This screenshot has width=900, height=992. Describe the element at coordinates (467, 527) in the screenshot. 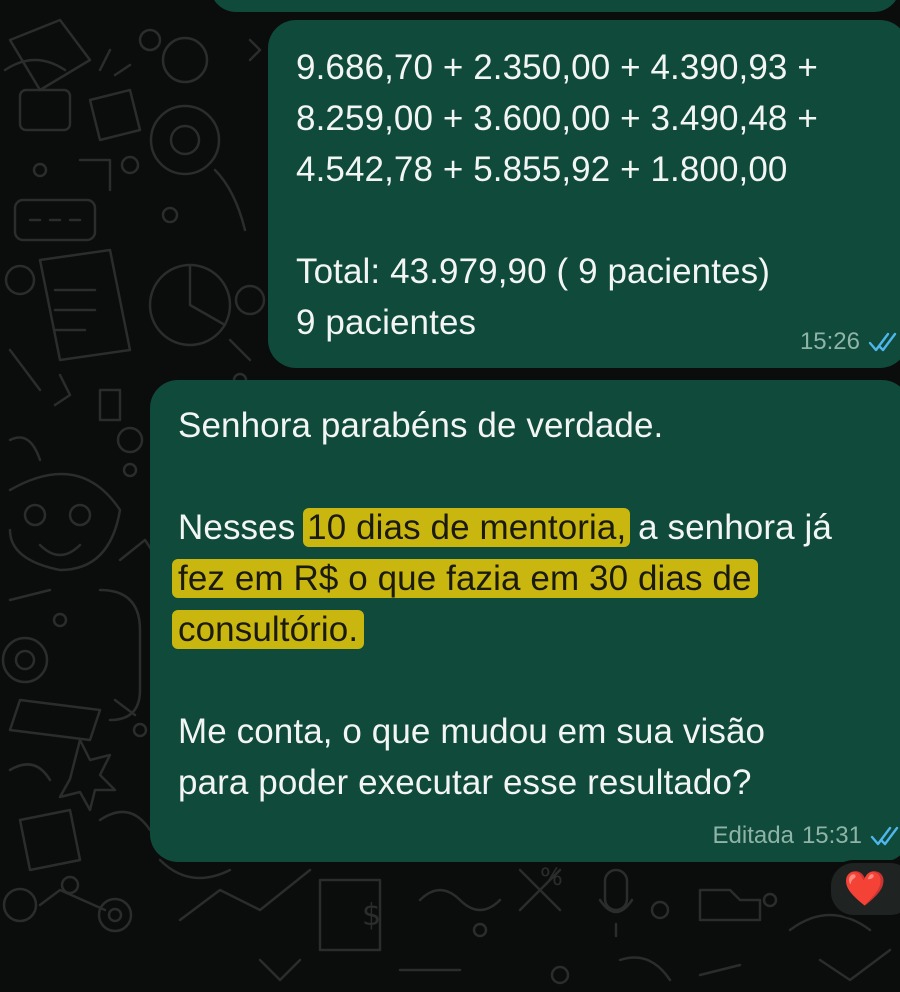

I see `highlighted-text: 10 dias de mentoria,` at that location.